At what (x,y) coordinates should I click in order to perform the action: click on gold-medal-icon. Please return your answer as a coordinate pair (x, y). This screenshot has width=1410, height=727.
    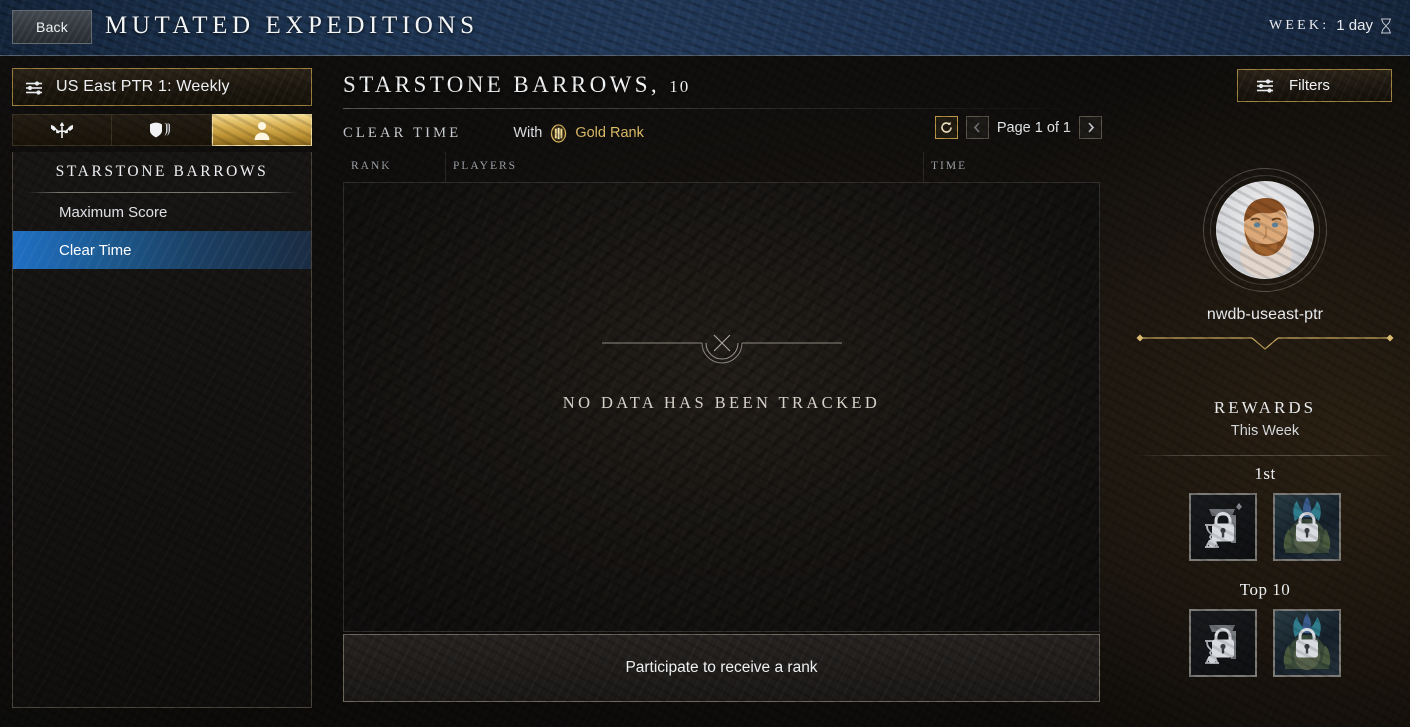
    Looking at the image, I should click on (558, 133).